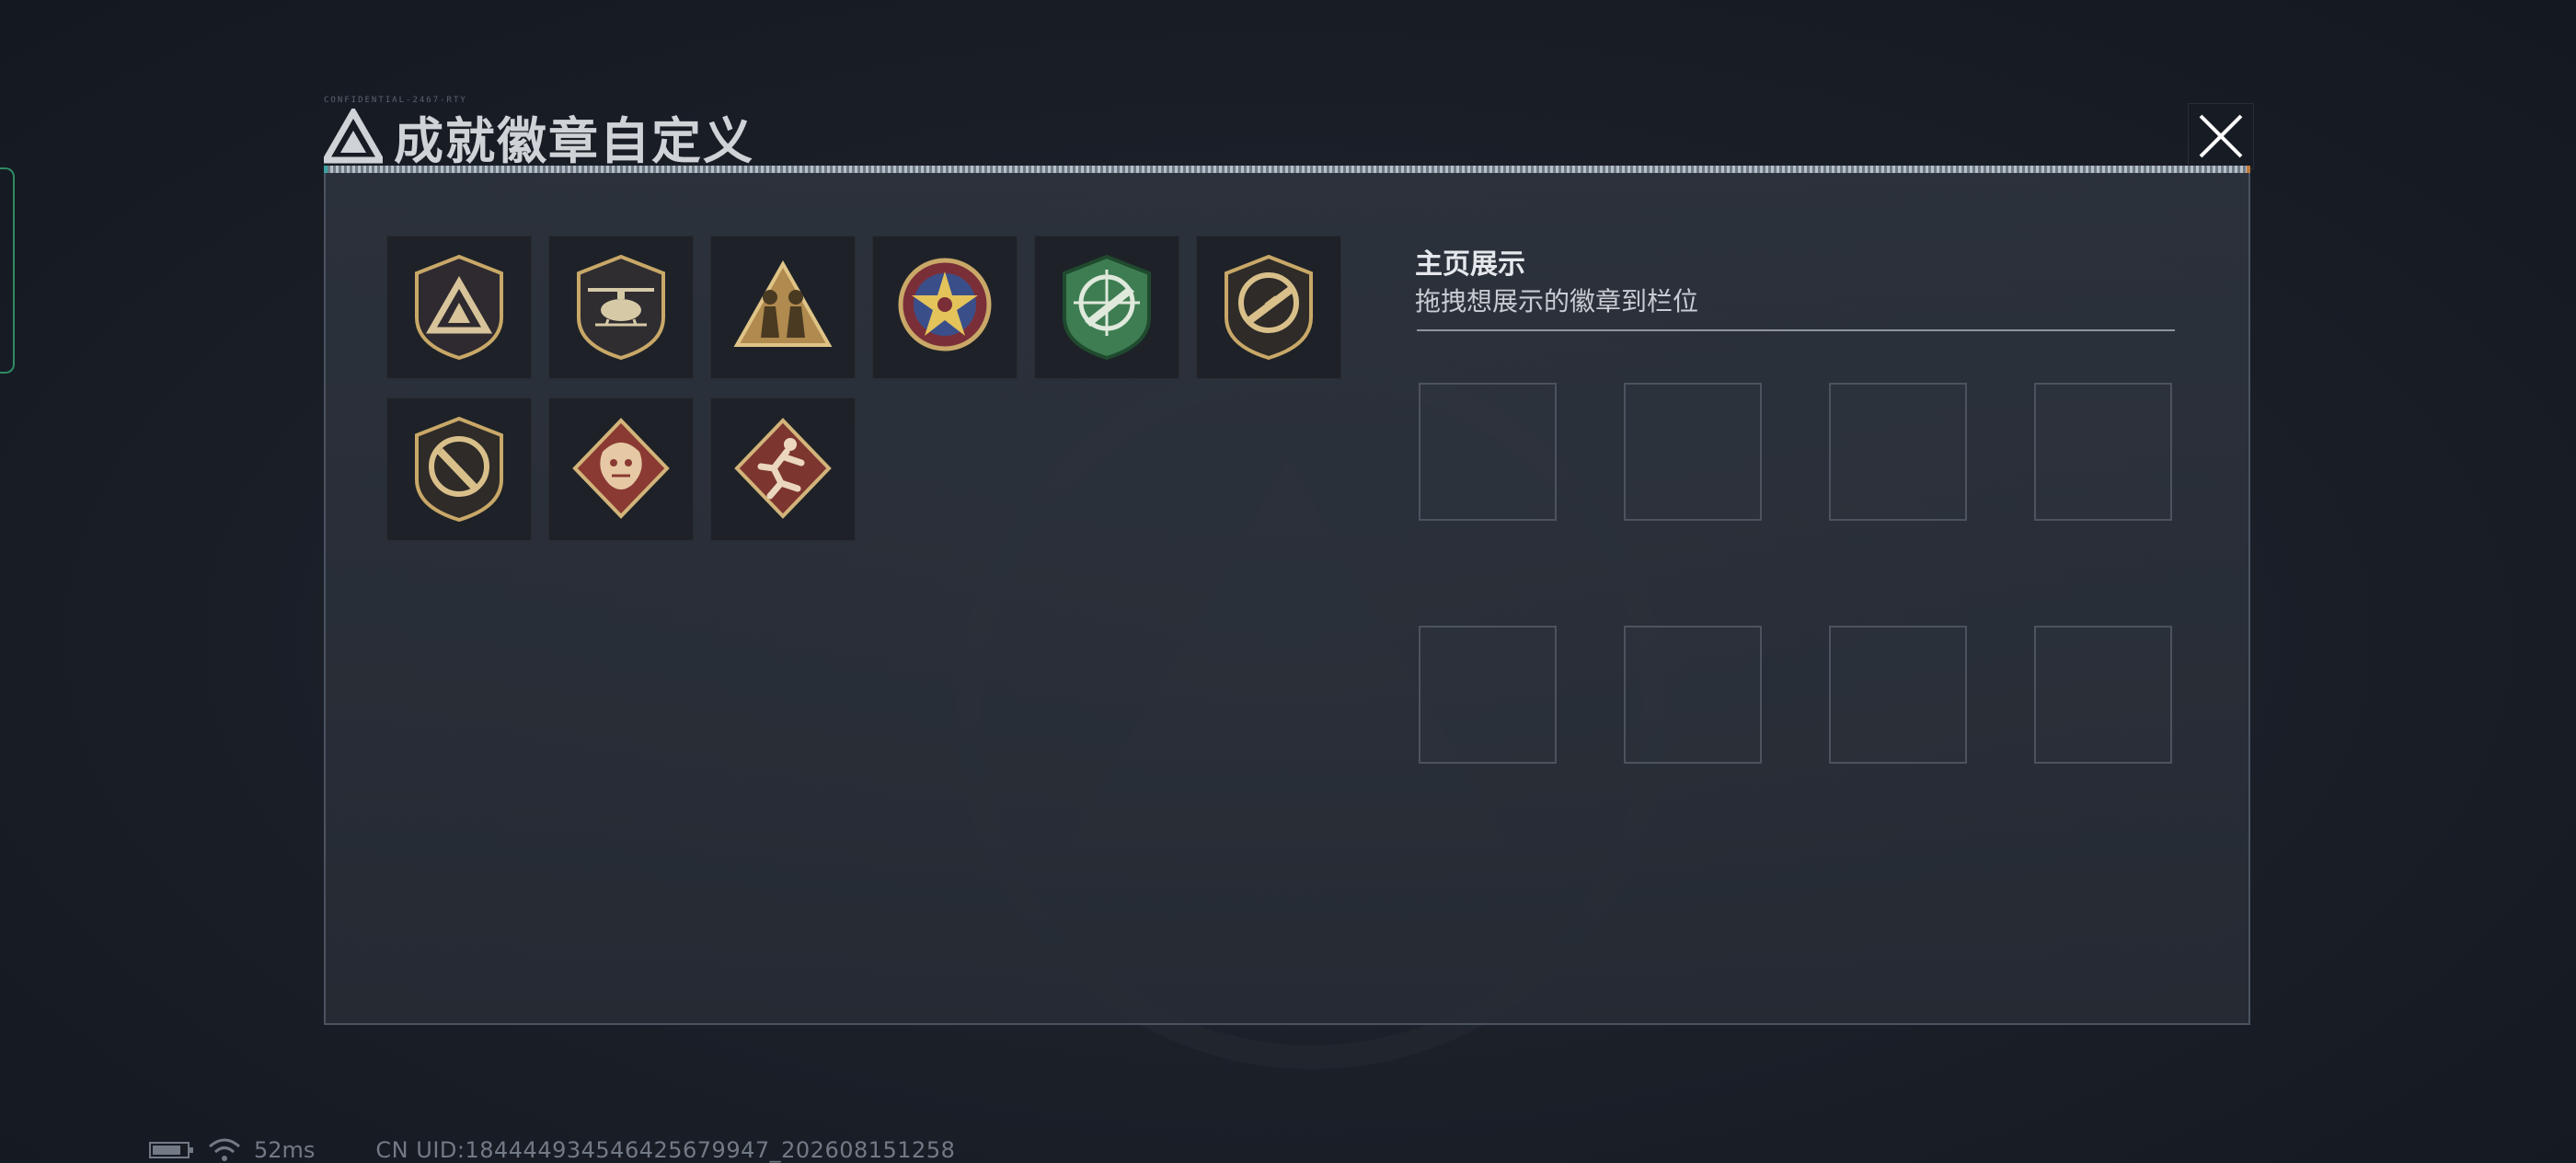  What do you see at coordinates (8, 270) in the screenshot?
I see `left-edge-tab` at bounding box center [8, 270].